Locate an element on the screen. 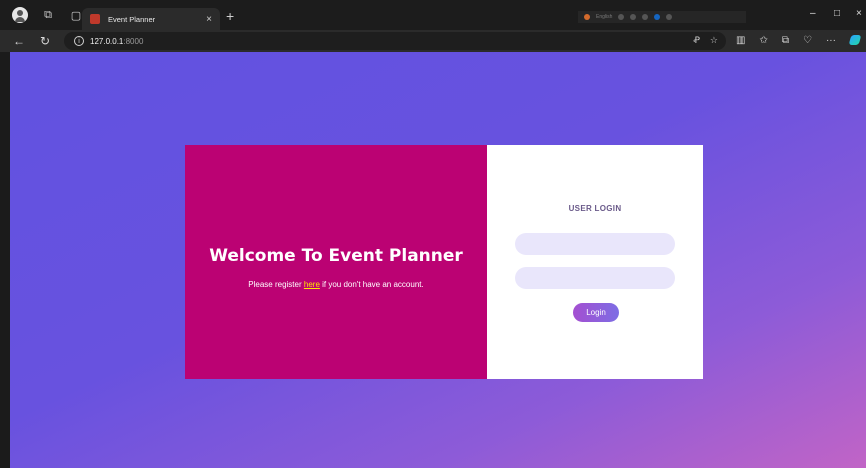  workspaces-icon: ⧉ is located at coordinates (48, 15).